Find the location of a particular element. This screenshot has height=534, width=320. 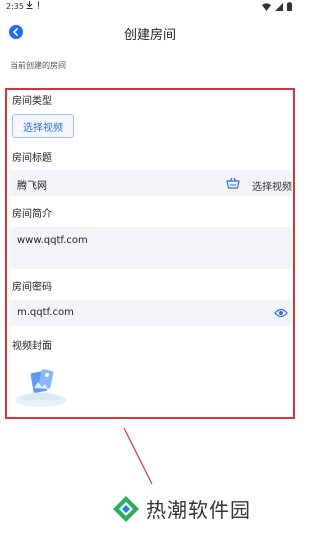

watermark: 热潮软件园 is located at coordinates (181, 508).